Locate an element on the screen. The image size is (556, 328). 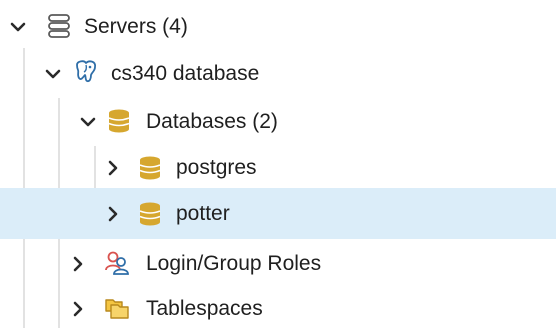
tree-node-tablespaces: Tablespaces is located at coordinates (278, 306).